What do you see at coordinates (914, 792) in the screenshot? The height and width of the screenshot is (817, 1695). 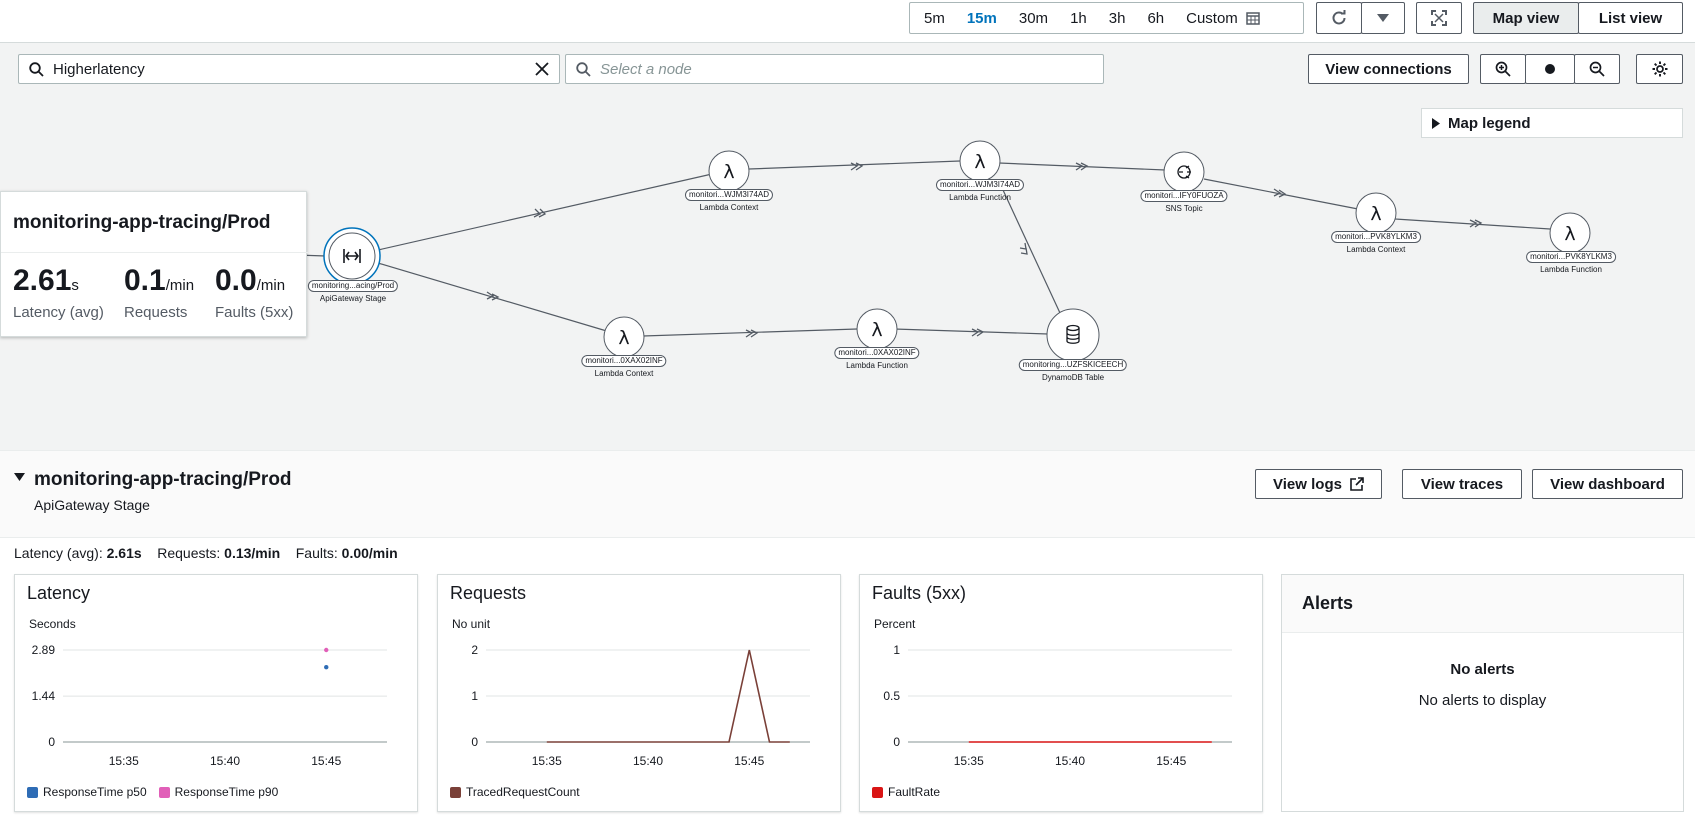 I see `legend-label: FaultRate` at bounding box center [914, 792].